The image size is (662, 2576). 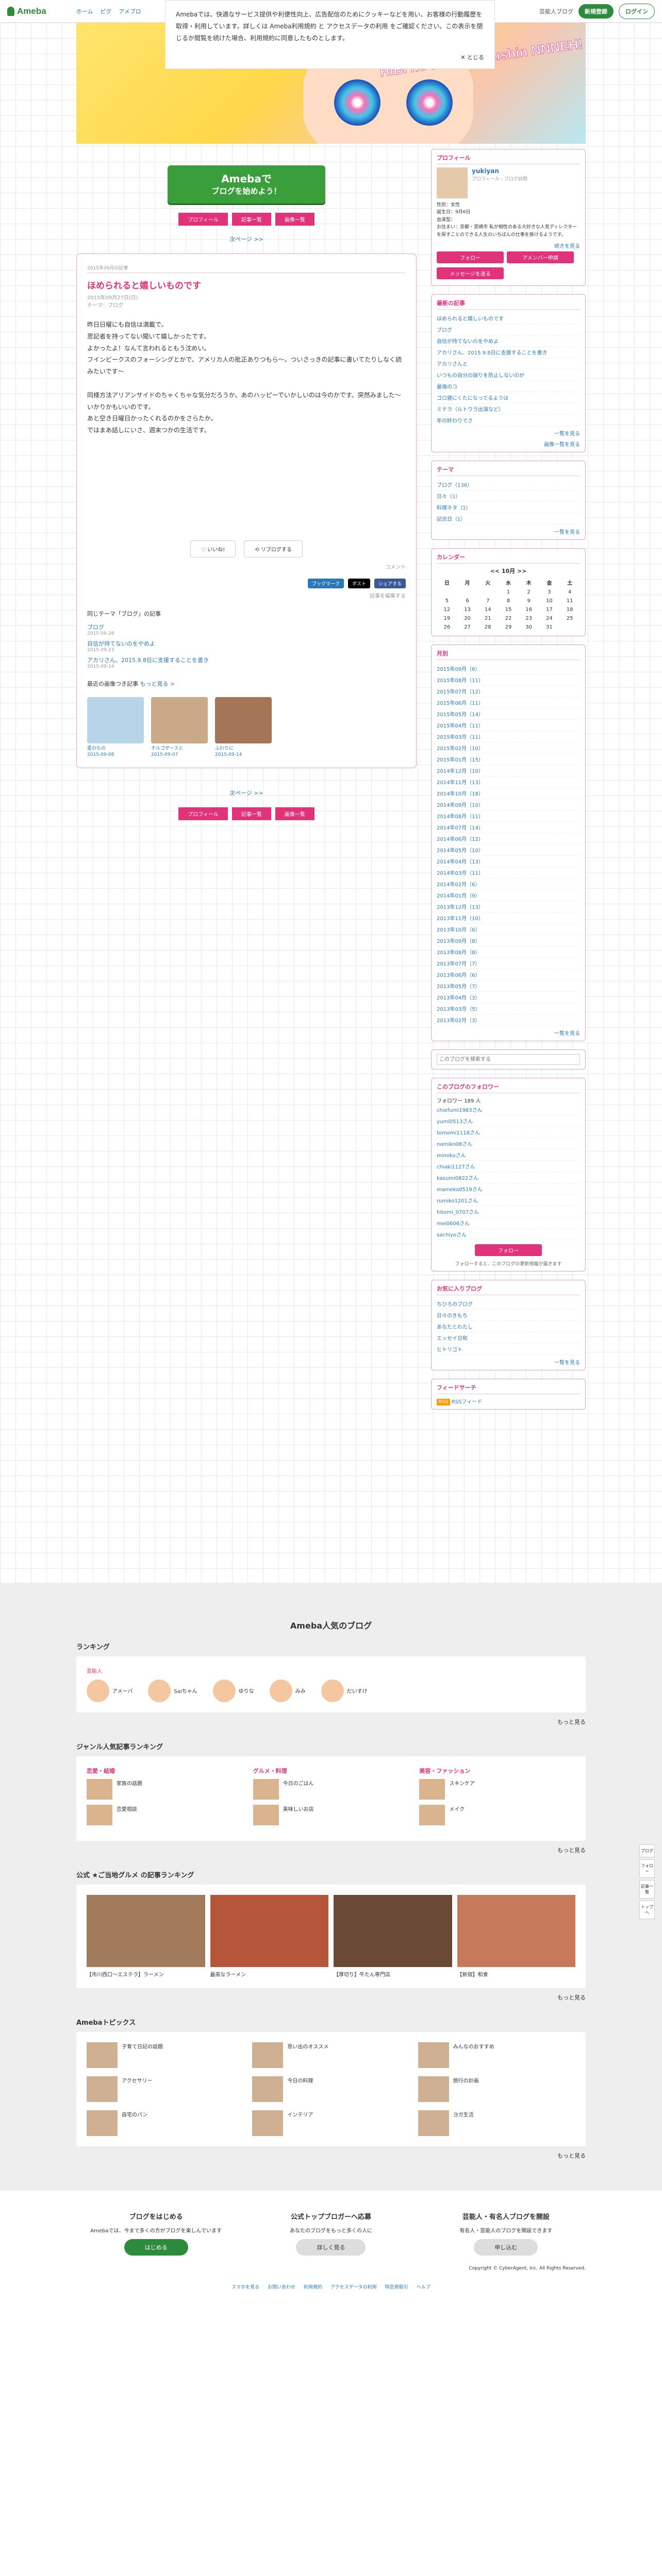 I want to click on entry-link: 自信が持てないのをやめよ, so click(x=508, y=341).